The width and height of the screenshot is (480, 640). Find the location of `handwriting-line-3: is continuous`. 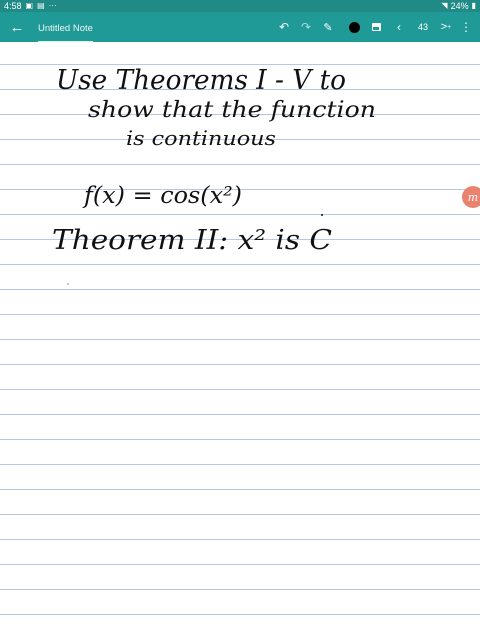

handwriting-line-3: is continuous is located at coordinates (201, 138).